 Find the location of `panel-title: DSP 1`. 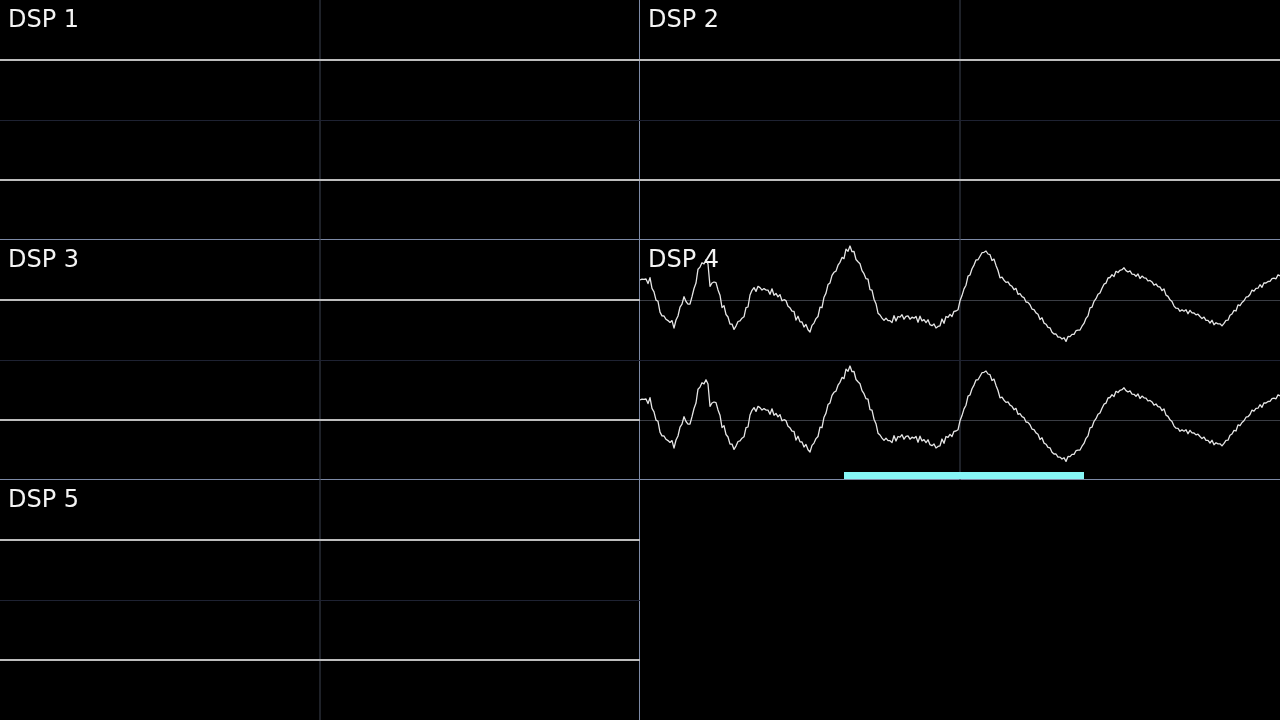

panel-title: DSP 1 is located at coordinates (44, 19).